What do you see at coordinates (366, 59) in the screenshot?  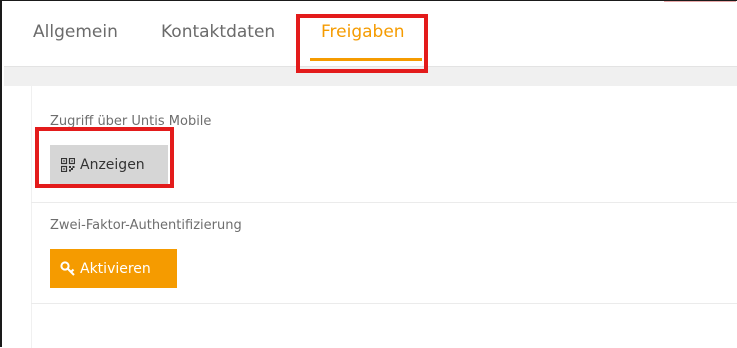 I see `active-tab-underline` at bounding box center [366, 59].